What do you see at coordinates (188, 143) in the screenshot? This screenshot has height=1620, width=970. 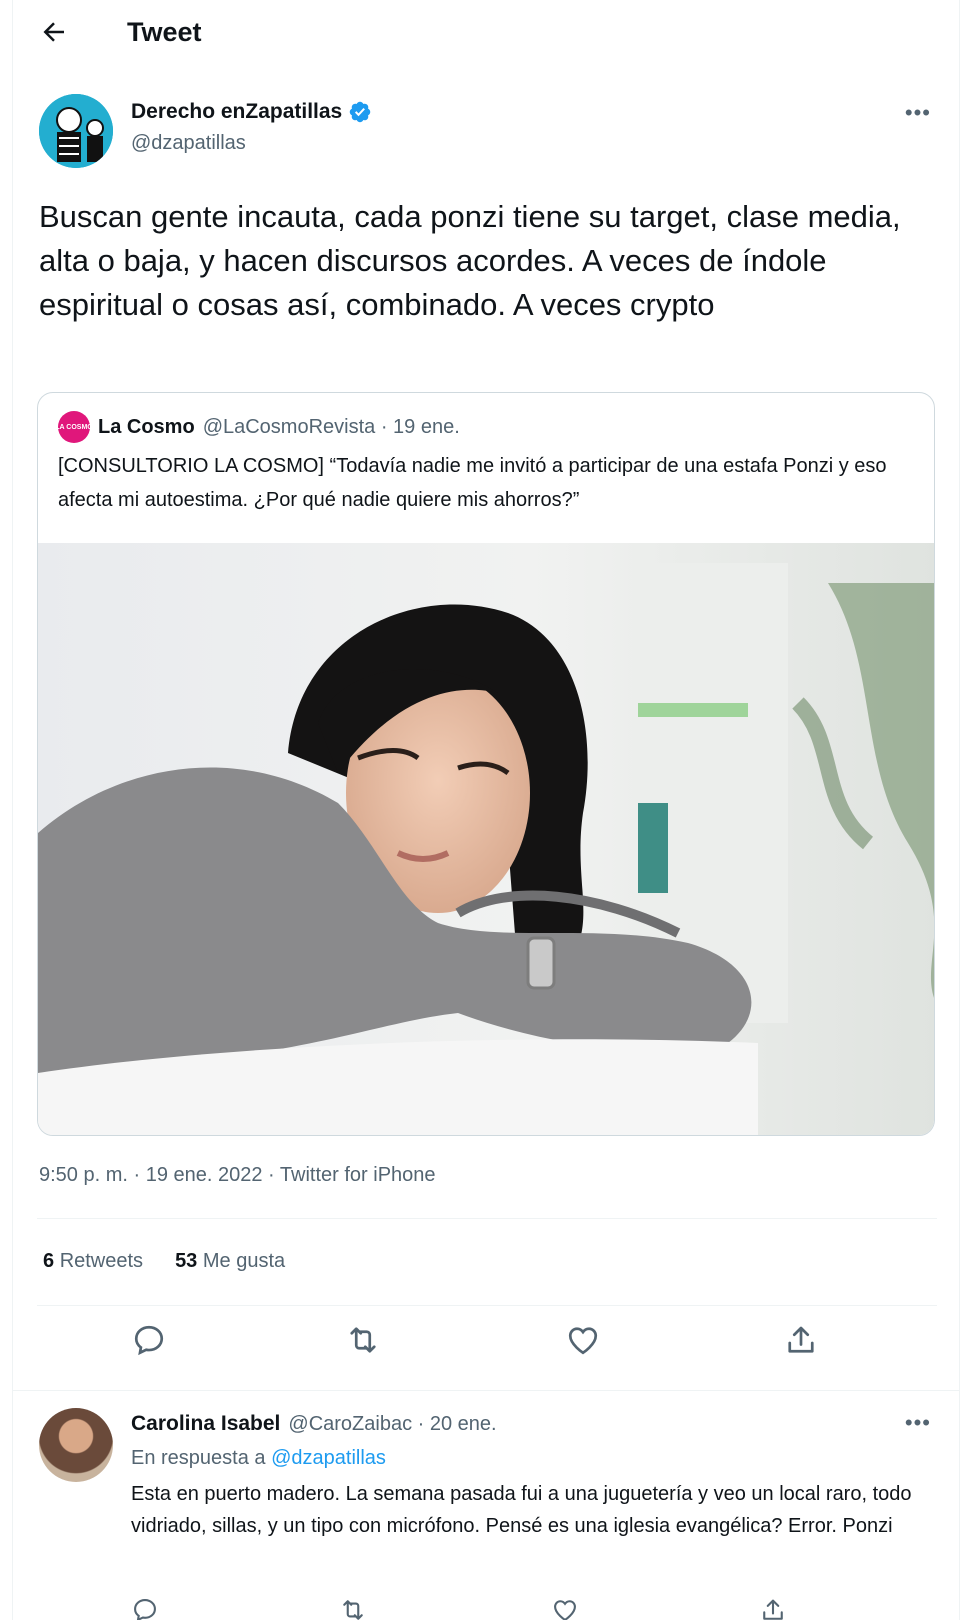 I see `author-handle: @dzapatillas` at bounding box center [188, 143].